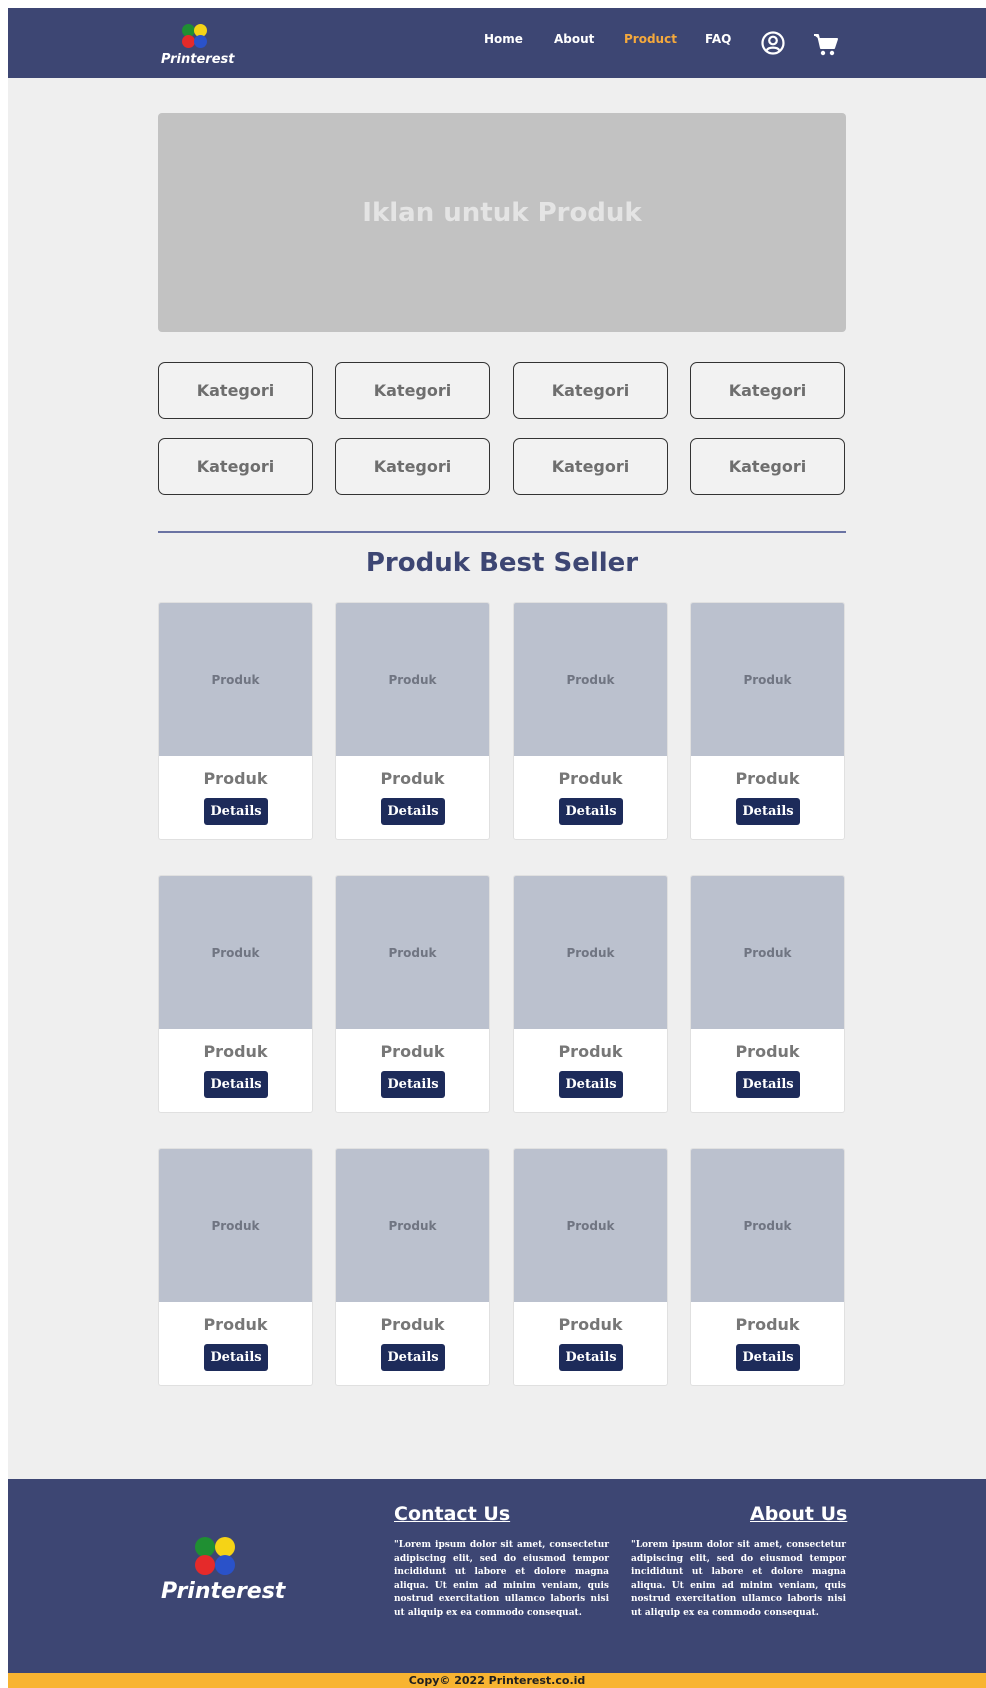 The width and height of the screenshot is (986, 1688). I want to click on footer-logo: Printerest, so click(223, 1572).